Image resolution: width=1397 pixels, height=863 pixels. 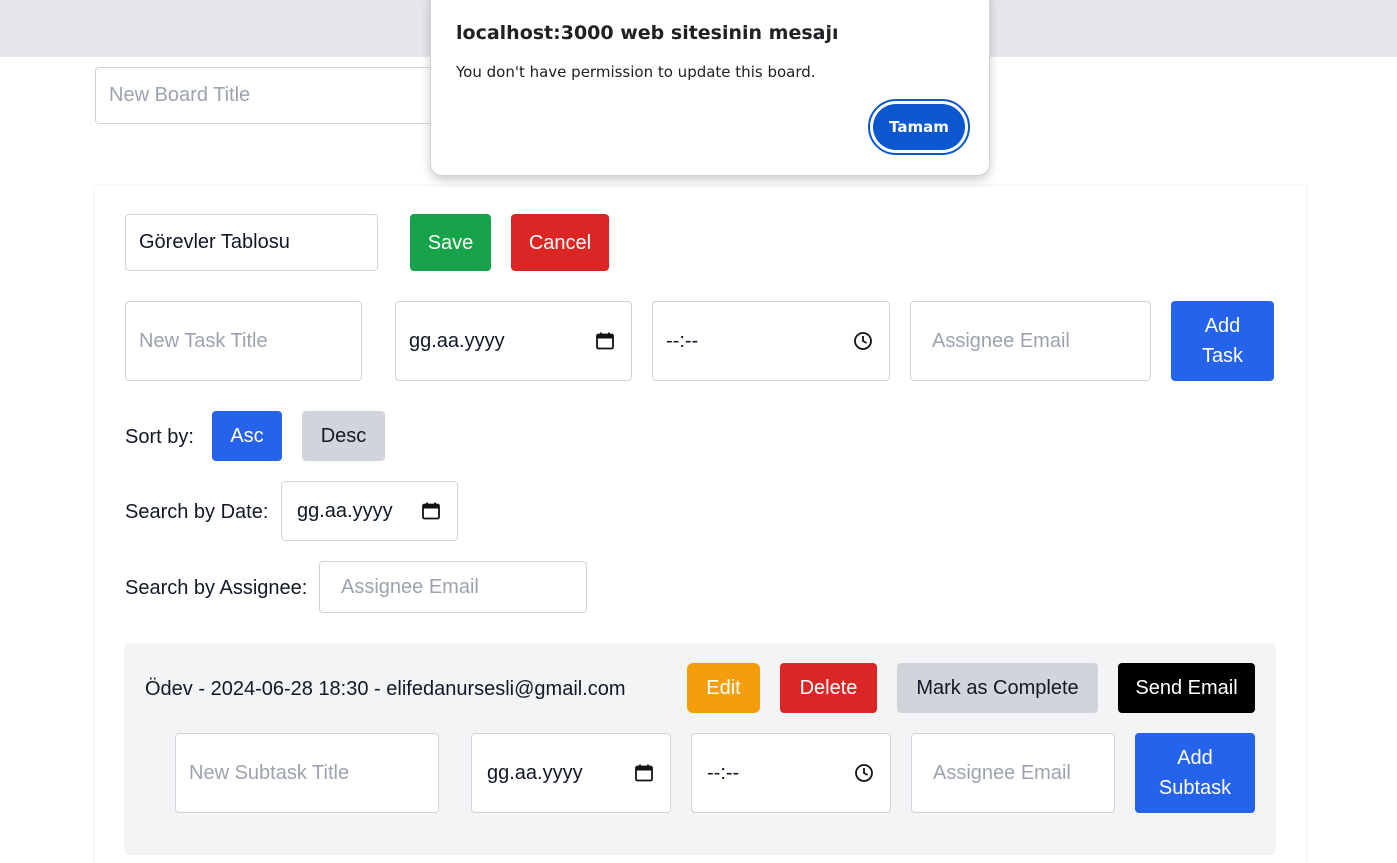 What do you see at coordinates (723, 772) in the screenshot?
I see `new-subtask-time-placeholder: --:--` at bounding box center [723, 772].